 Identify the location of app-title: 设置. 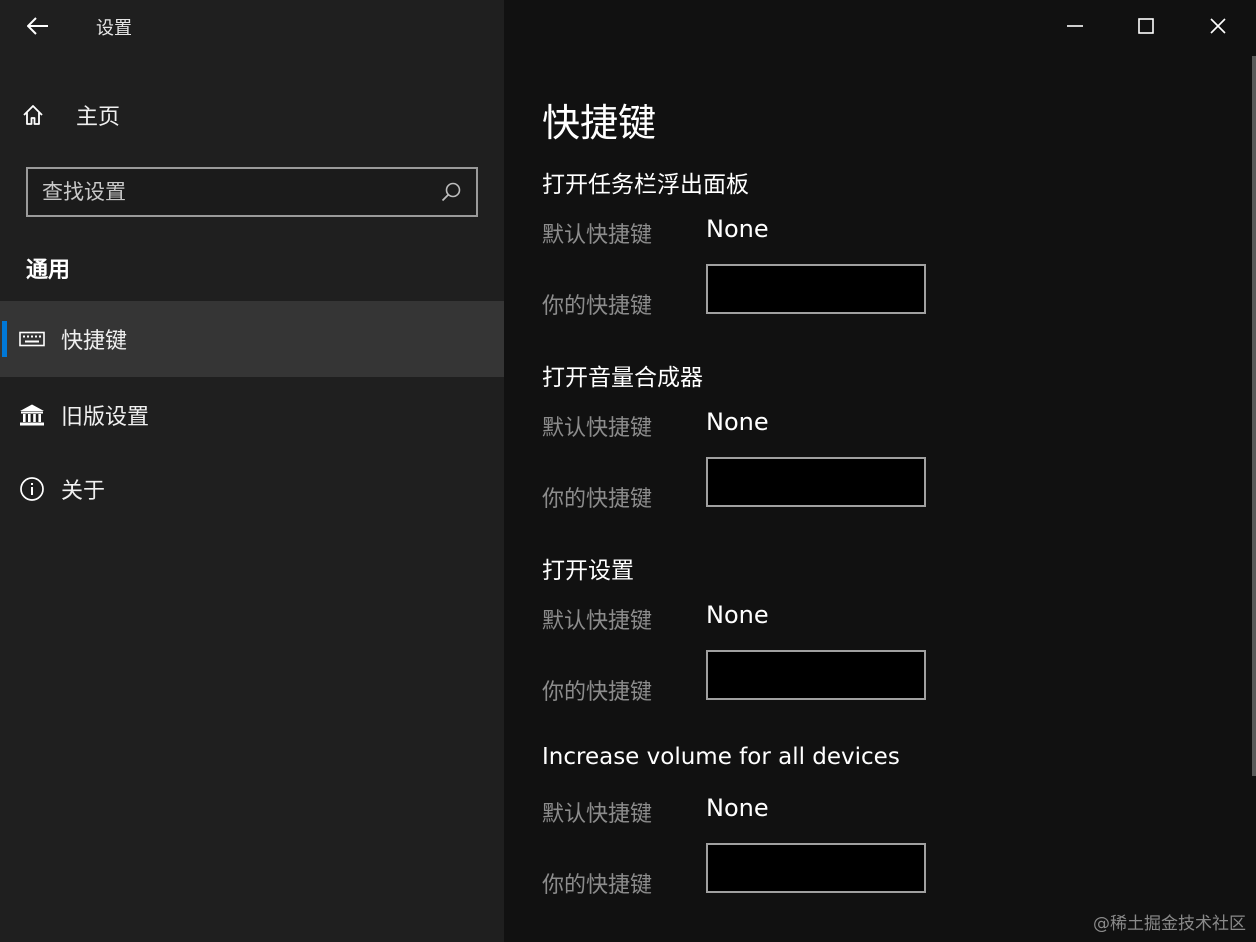
(114, 28).